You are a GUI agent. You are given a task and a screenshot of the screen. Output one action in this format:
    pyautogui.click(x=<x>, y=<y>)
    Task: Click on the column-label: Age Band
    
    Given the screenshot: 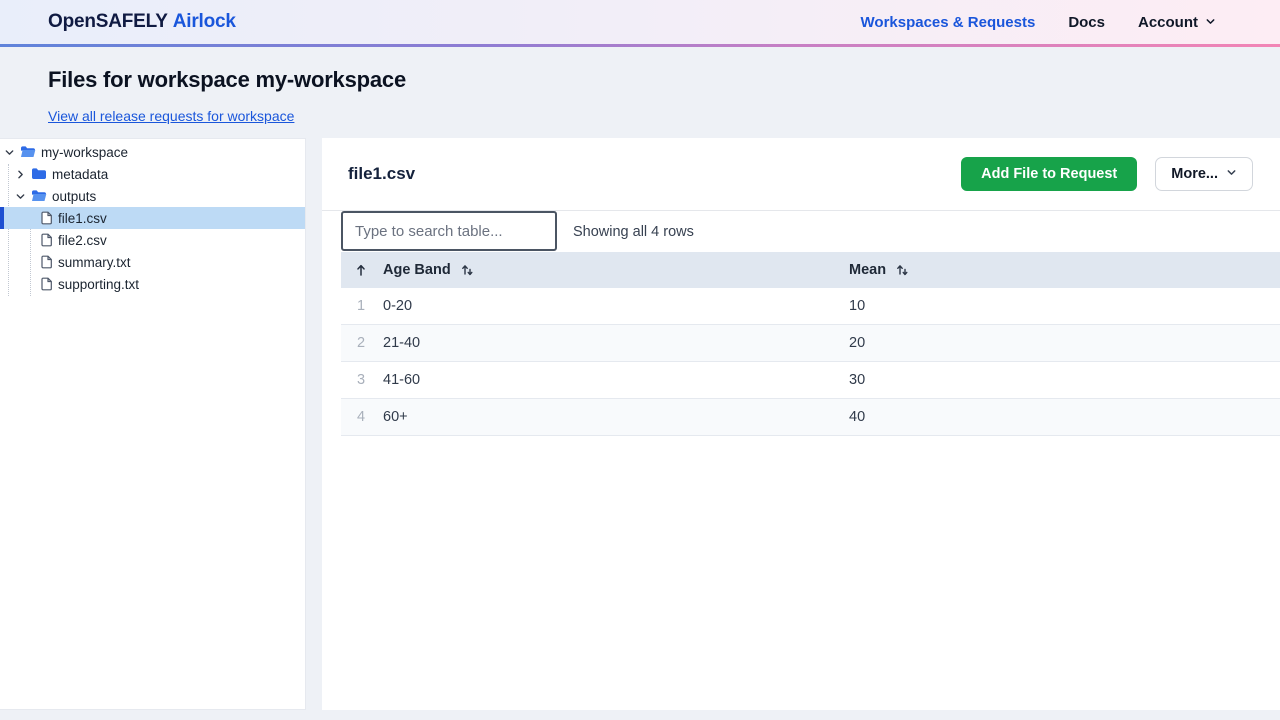 What is the action you would take?
    pyautogui.click(x=417, y=270)
    